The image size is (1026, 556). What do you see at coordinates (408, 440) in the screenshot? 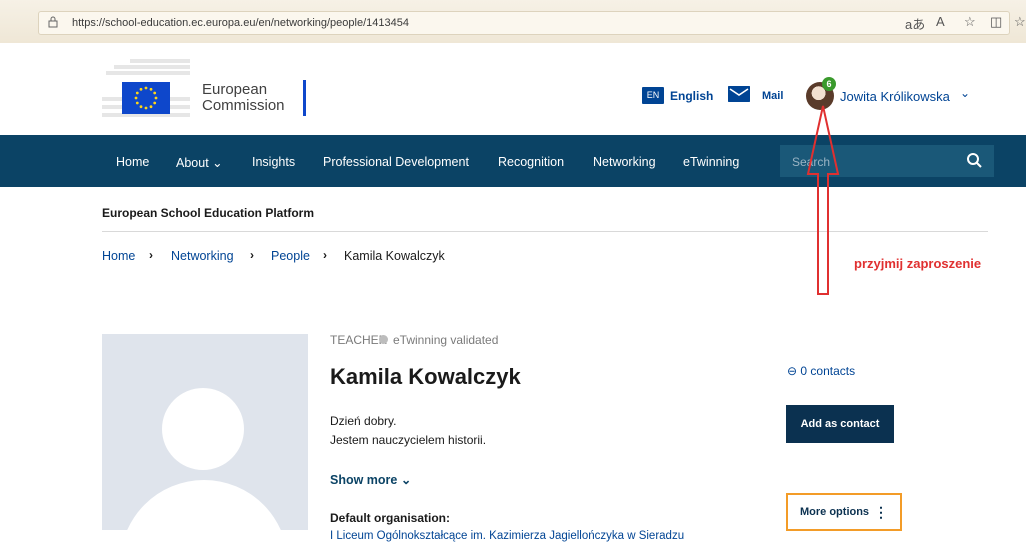
I see `bio-line: Jestem nauczycielem historii.` at bounding box center [408, 440].